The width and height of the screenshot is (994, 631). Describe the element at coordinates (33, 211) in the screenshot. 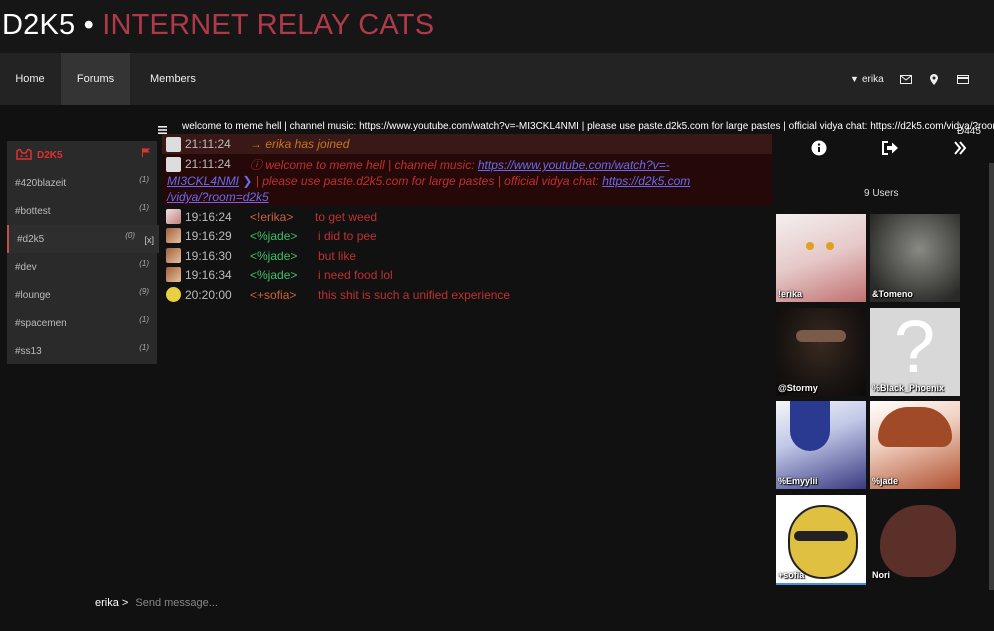

I see `channel-name: #bottest` at that location.